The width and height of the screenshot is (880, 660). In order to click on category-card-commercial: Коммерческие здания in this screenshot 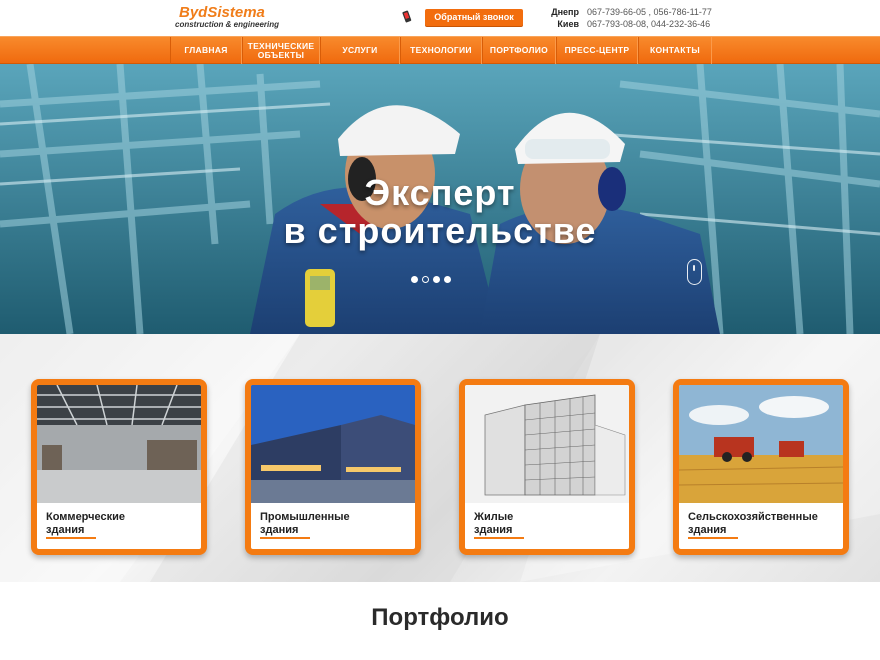, I will do `click(119, 467)`.